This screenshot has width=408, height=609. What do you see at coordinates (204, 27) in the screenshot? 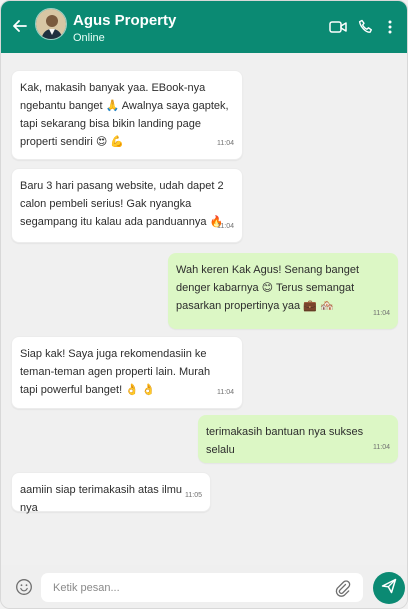
I see `chat-header: Agus Property Online` at bounding box center [204, 27].